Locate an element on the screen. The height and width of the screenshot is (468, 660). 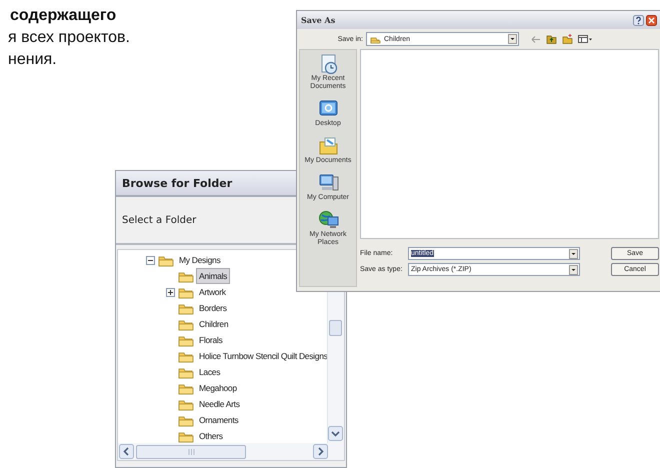
new-folder-icon is located at coordinates (567, 39).